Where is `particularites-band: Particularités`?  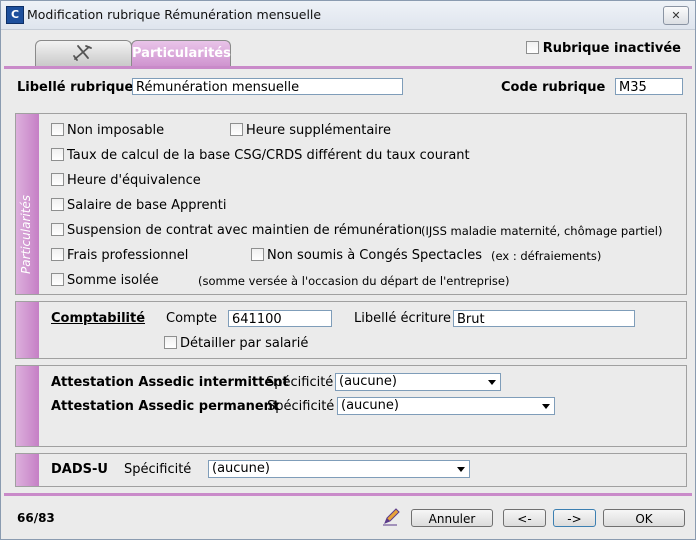
particularites-band: Particularités is located at coordinates (27, 204).